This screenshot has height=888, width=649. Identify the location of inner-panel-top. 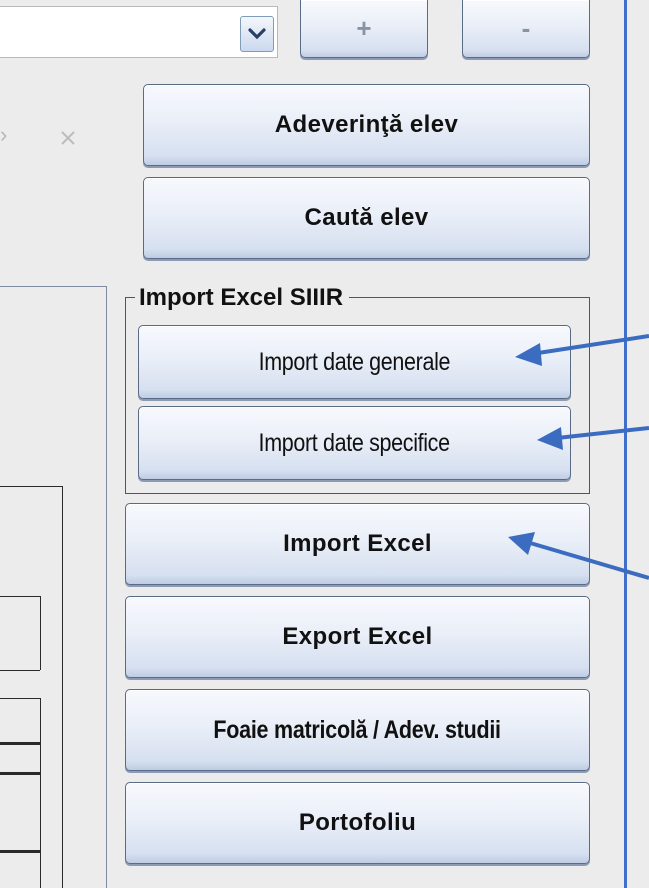
(31, 486).